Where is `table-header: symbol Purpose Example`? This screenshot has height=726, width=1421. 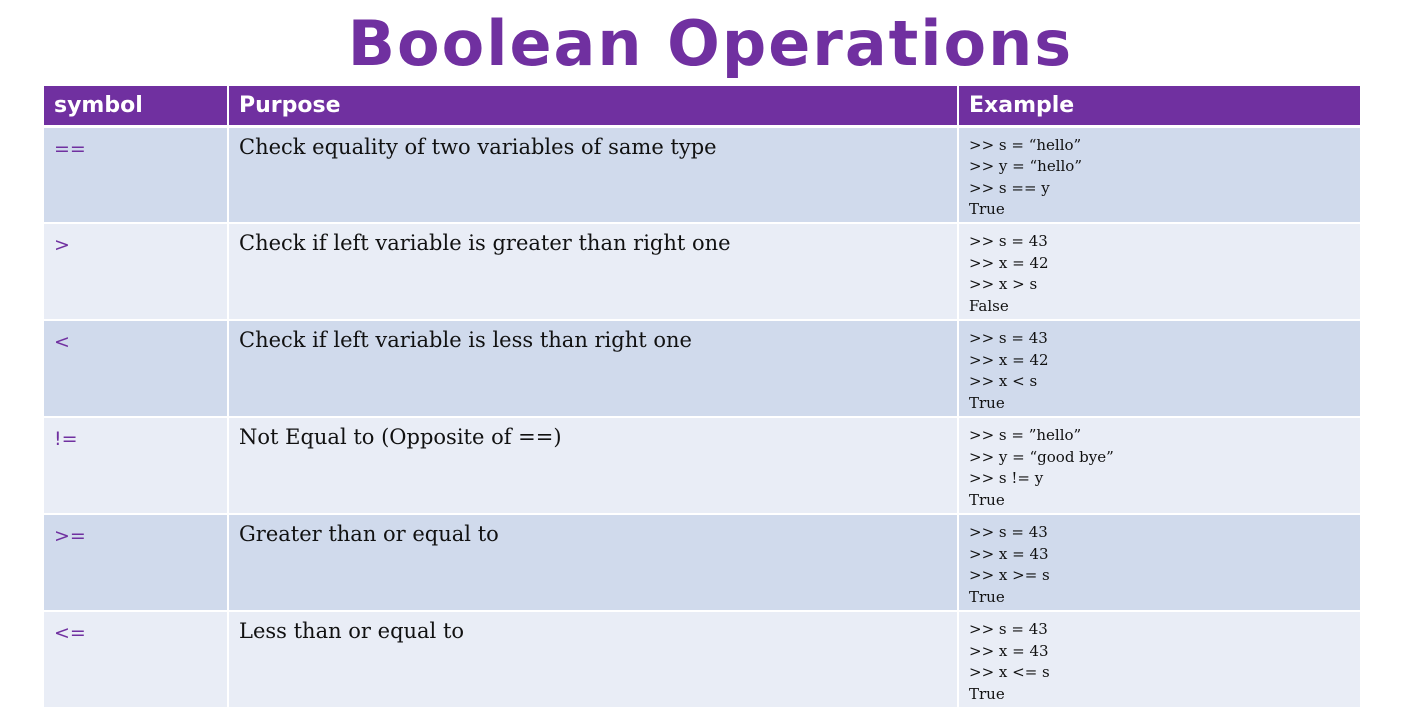 table-header: symbol Purpose Example is located at coordinates (702, 107).